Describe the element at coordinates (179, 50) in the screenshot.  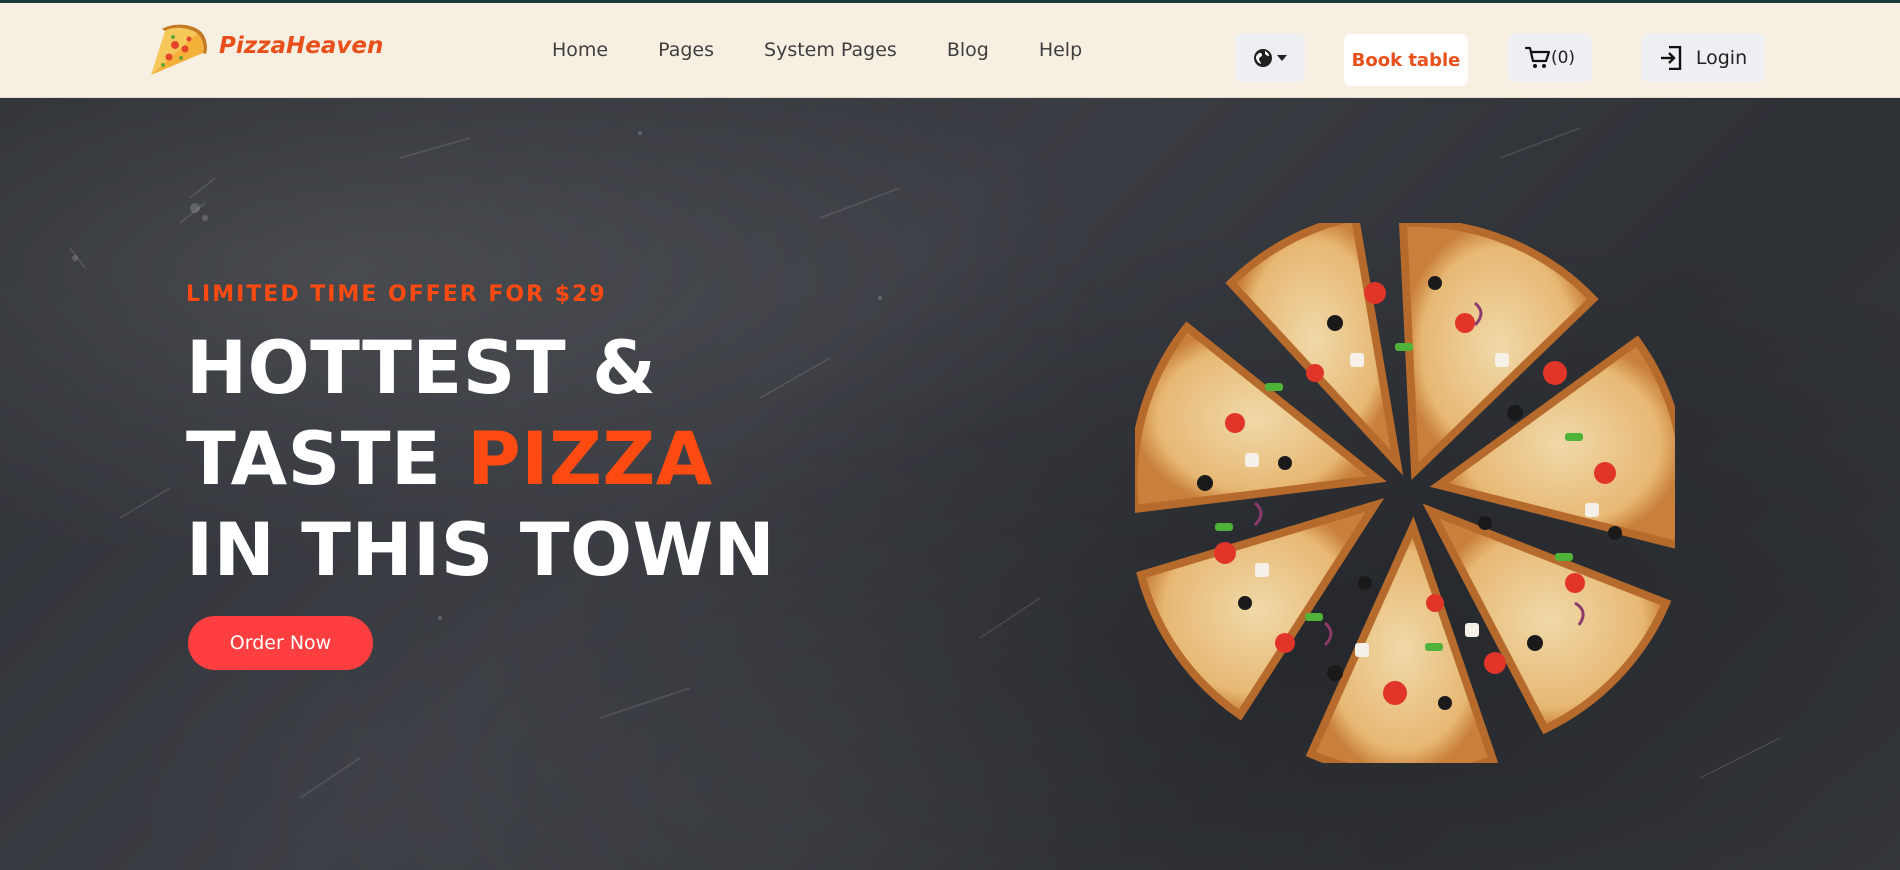
I see `pizza-slice-icon` at that location.